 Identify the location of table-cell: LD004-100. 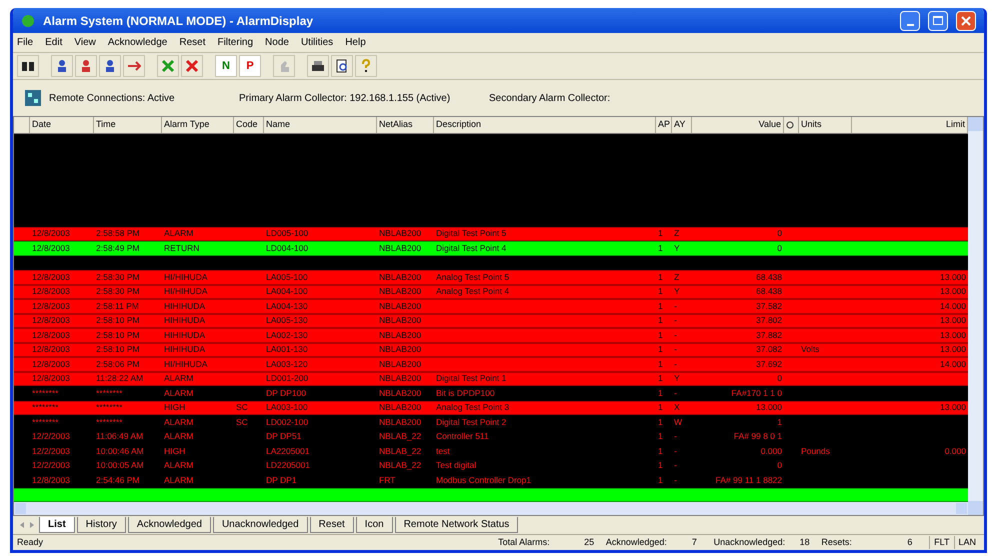
(287, 248).